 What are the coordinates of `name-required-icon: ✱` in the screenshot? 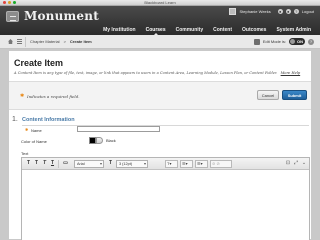 It's located at (27, 129).